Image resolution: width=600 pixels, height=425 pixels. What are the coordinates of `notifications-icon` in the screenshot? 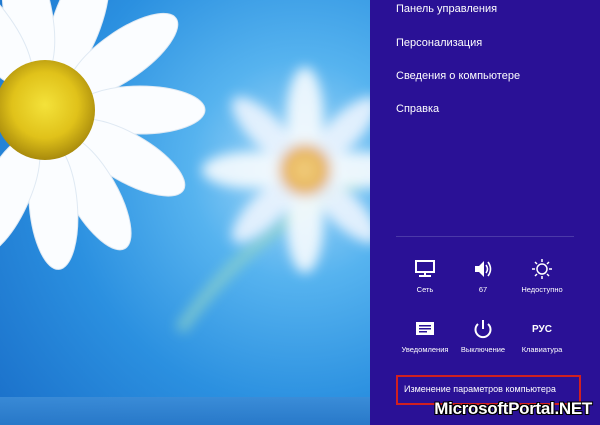 It's located at (425, 329).